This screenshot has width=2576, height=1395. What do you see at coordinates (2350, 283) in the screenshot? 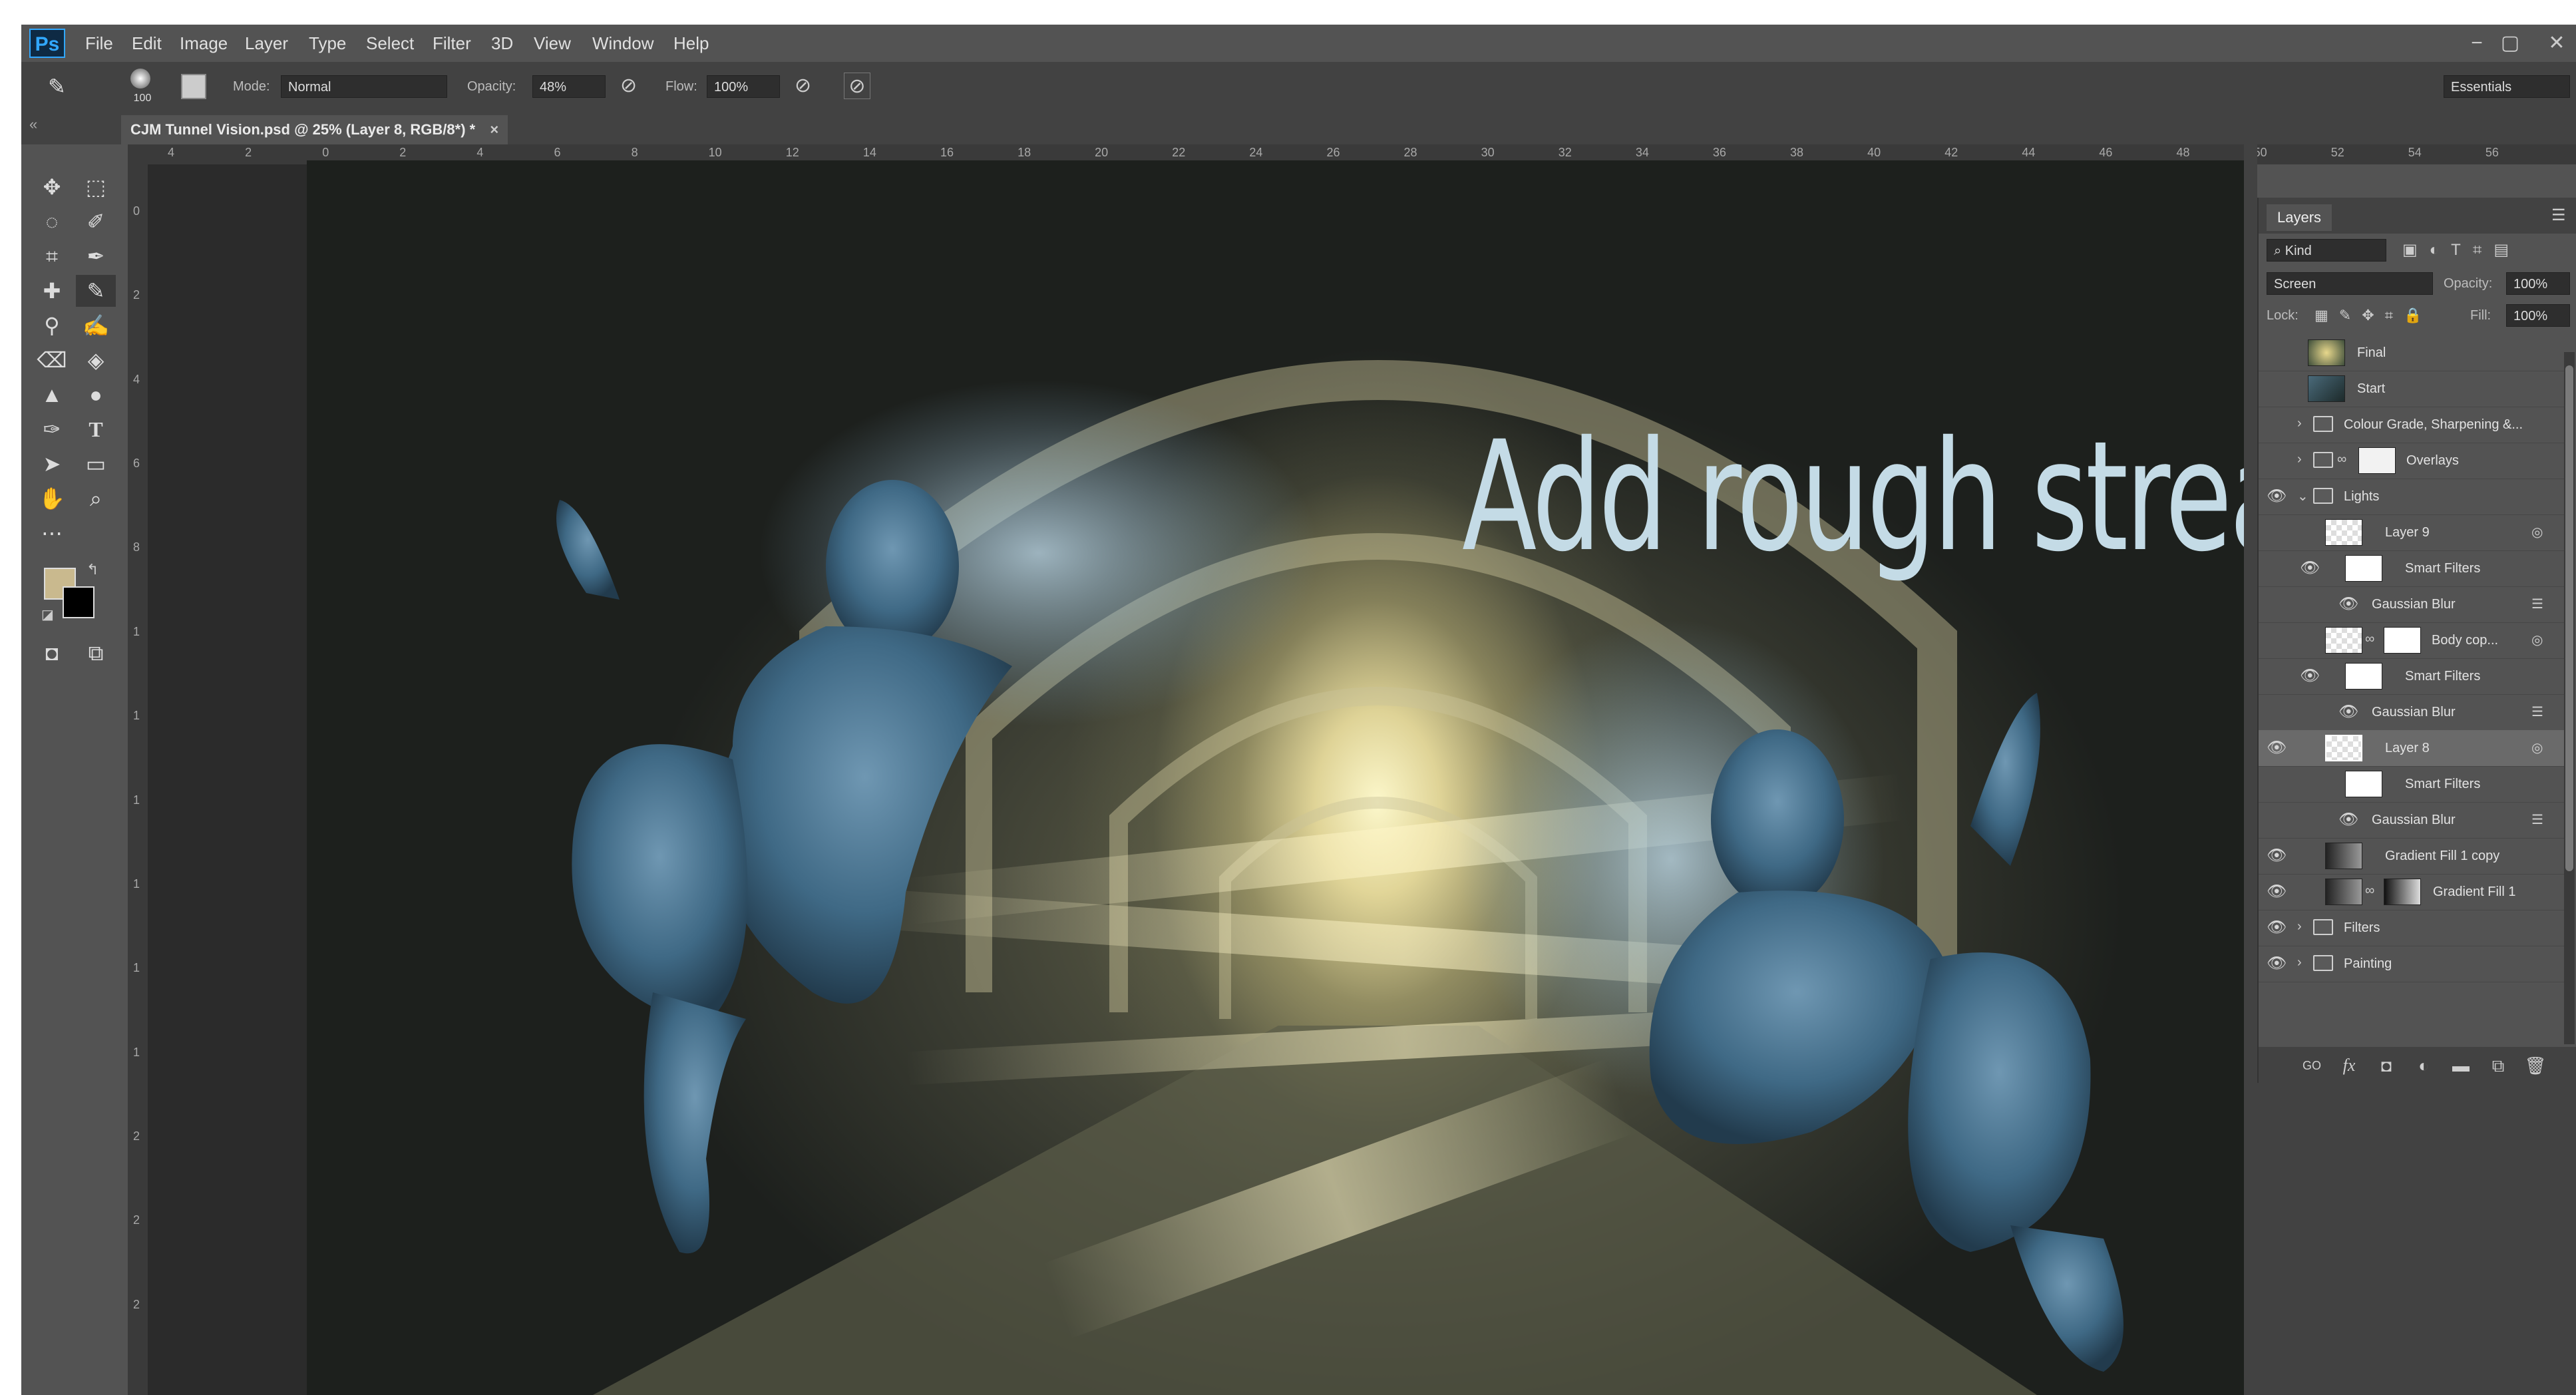
I see `blend-mode-select: Screen` at bounding box center [2350, 283].